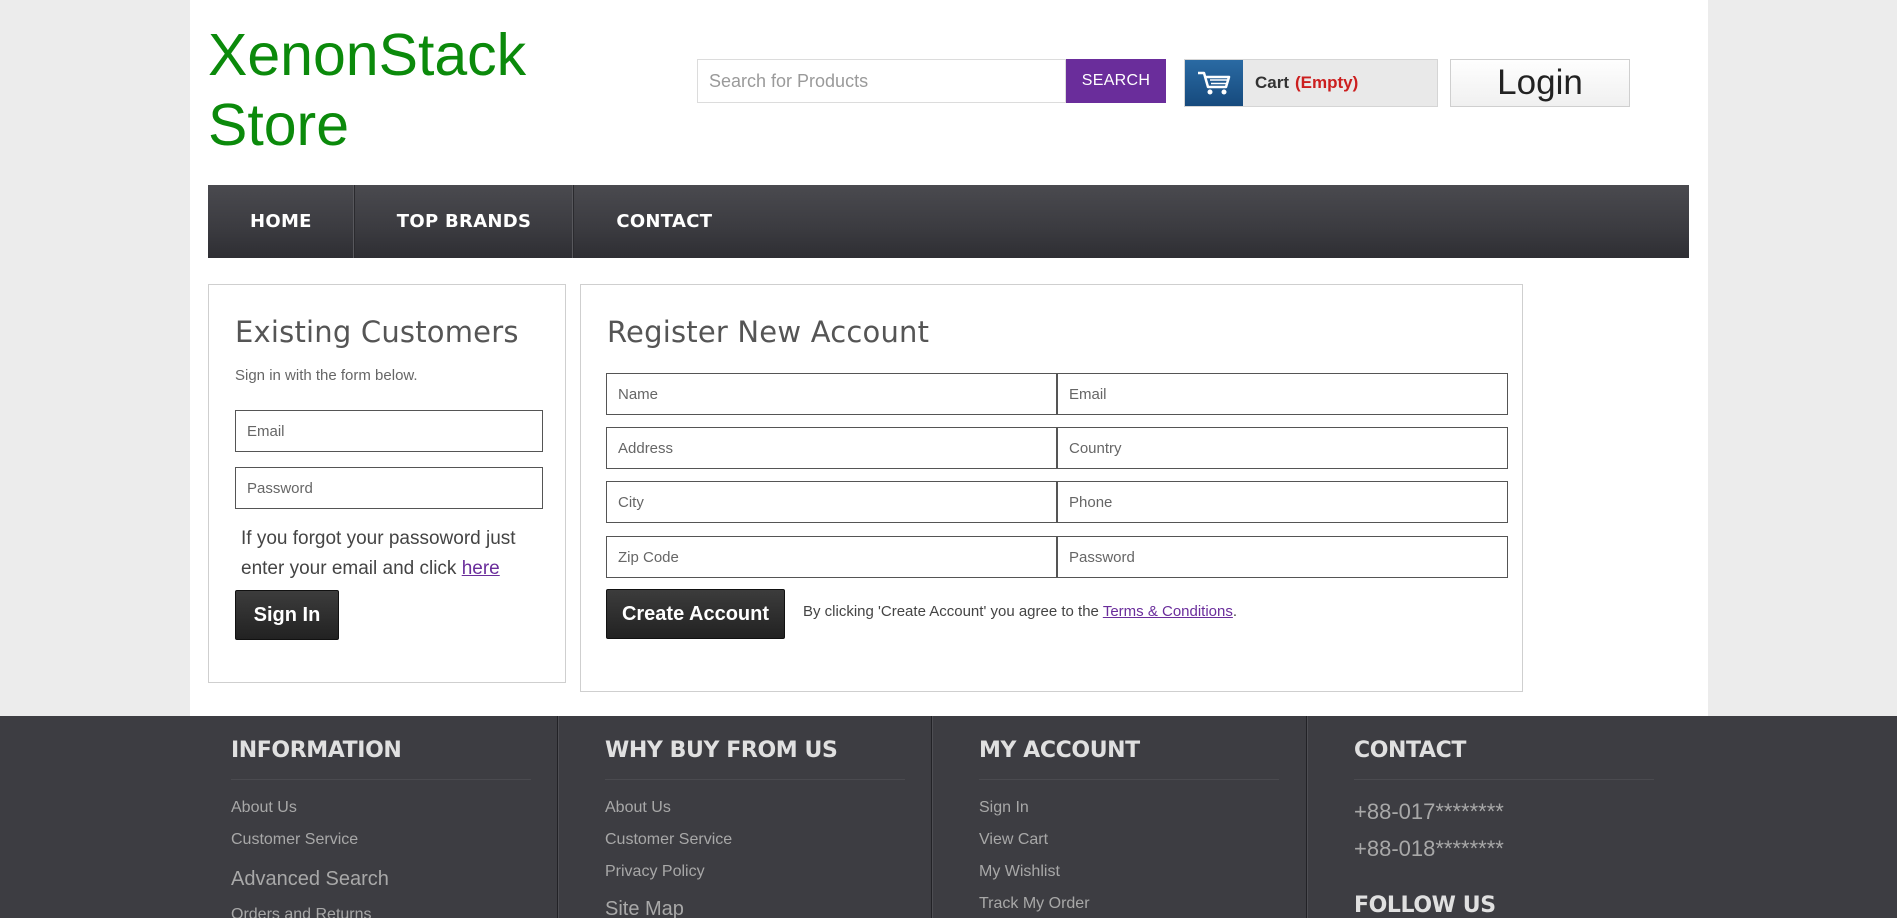 This screenshot has height=918, width=1897. I want to click on sign-in-button: Sign In, so click(287, 615).